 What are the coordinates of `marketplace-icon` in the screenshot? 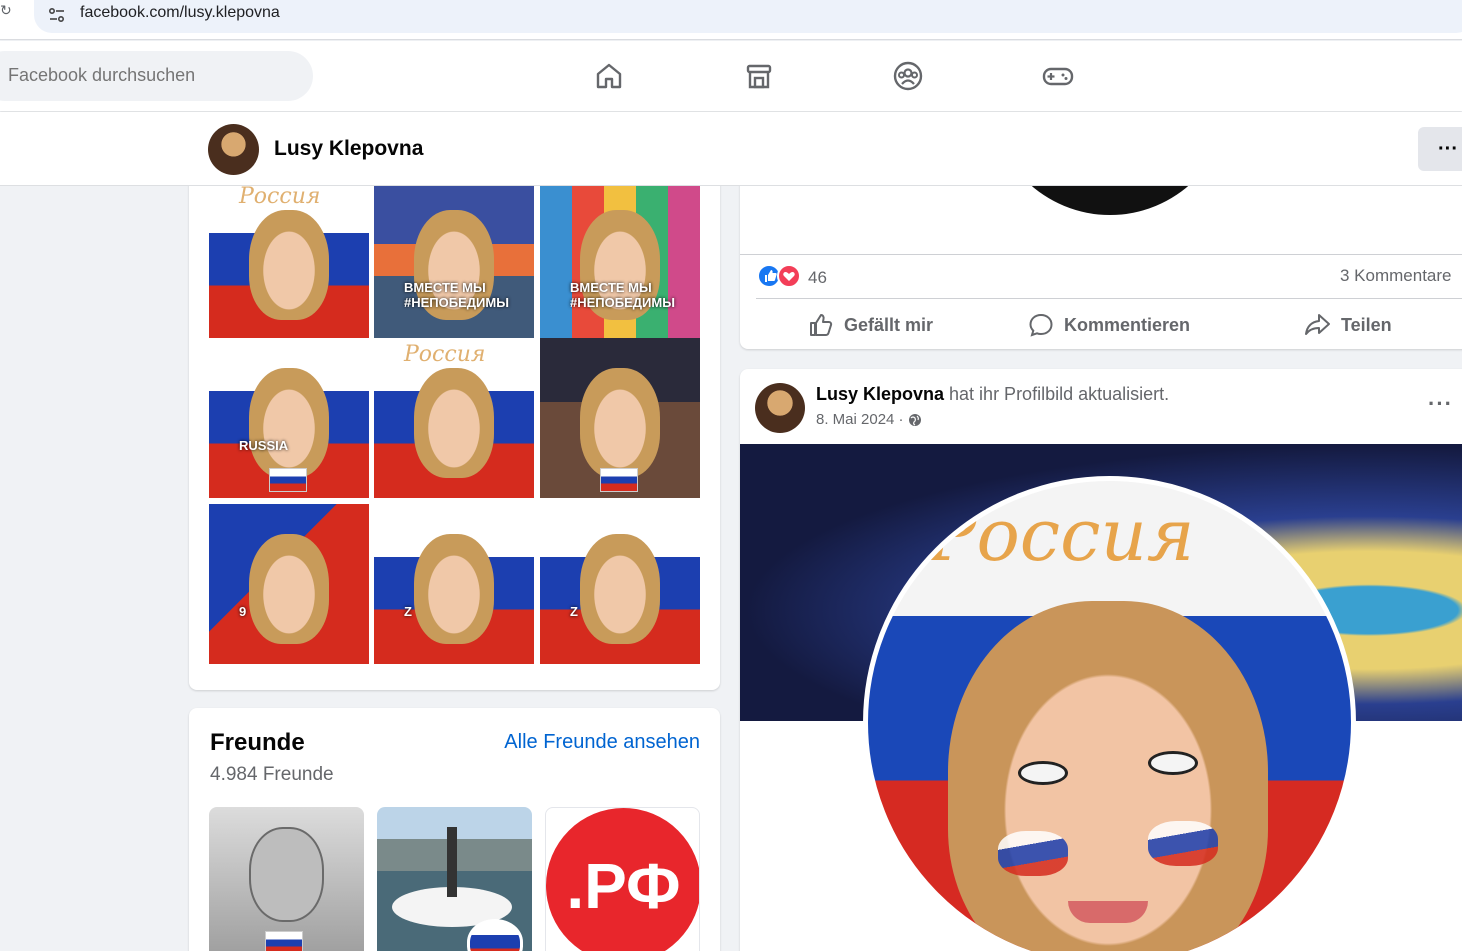 It's located at (759, 76).